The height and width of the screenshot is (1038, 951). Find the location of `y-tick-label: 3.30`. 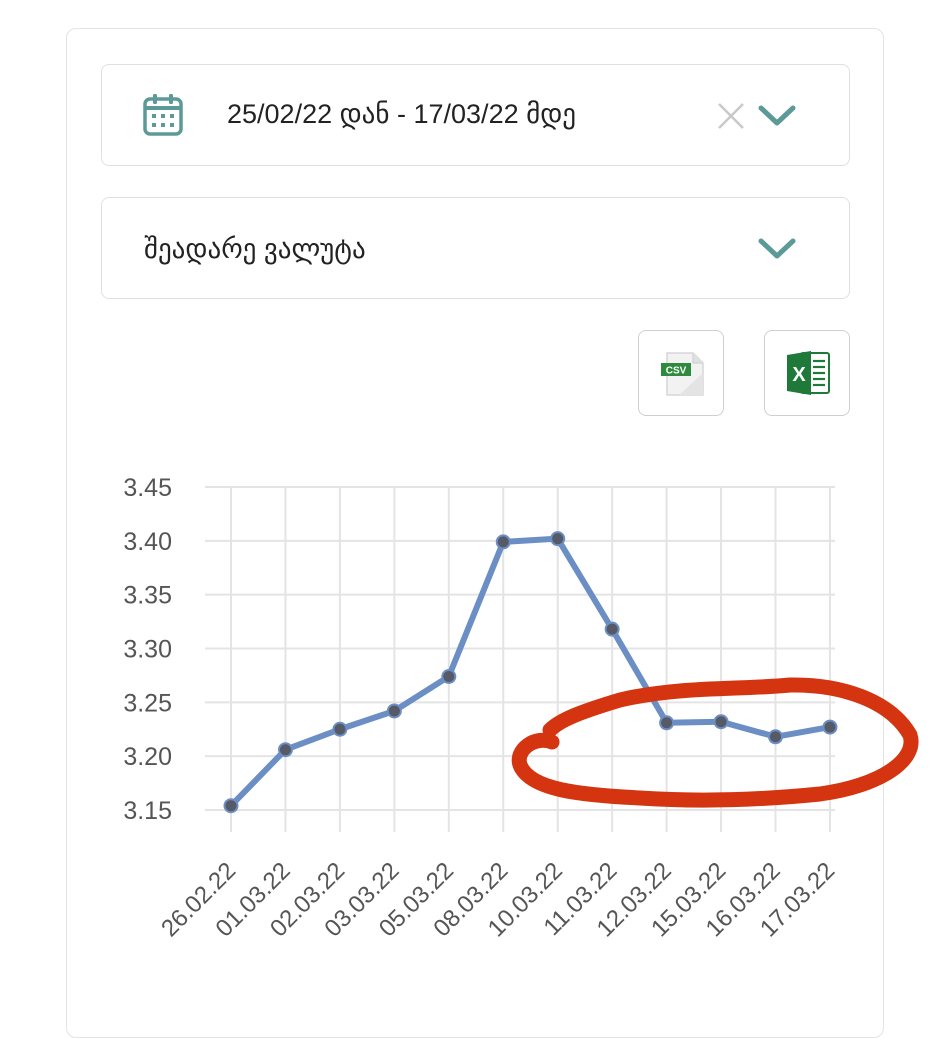

y-tick-label: 3.30 is located at coordinates (147, 650).